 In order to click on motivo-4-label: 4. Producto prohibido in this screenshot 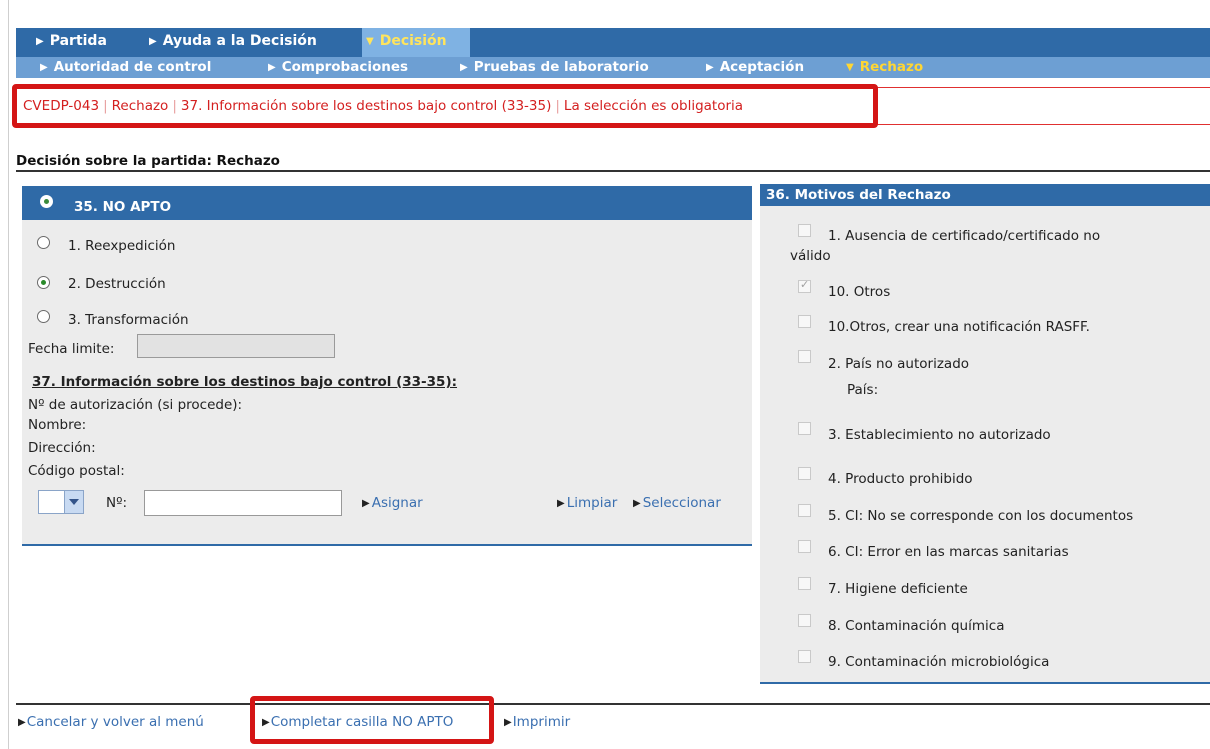, I will do `click(900, 479)`.